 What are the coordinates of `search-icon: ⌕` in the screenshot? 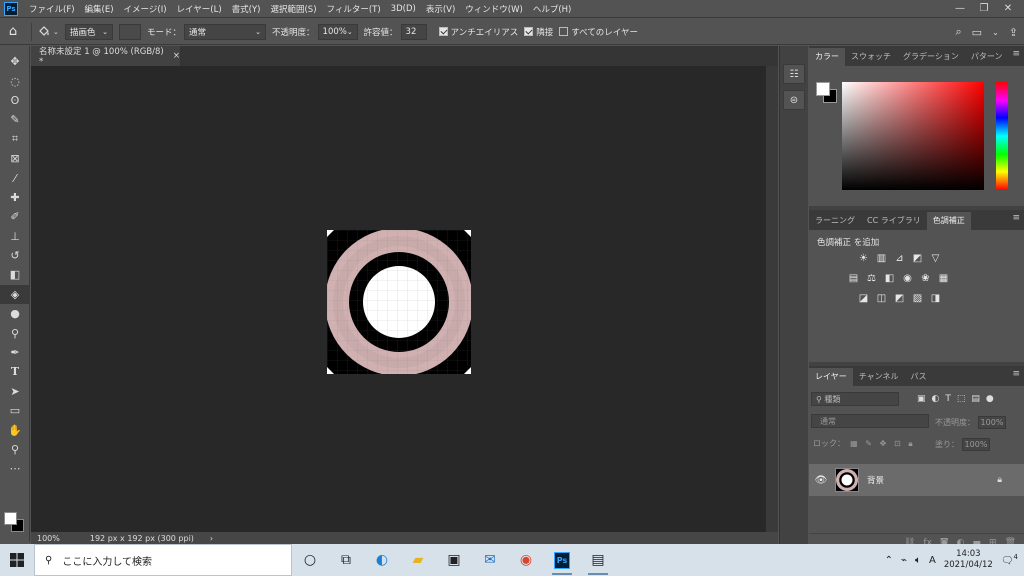 It's located at (959, 32).